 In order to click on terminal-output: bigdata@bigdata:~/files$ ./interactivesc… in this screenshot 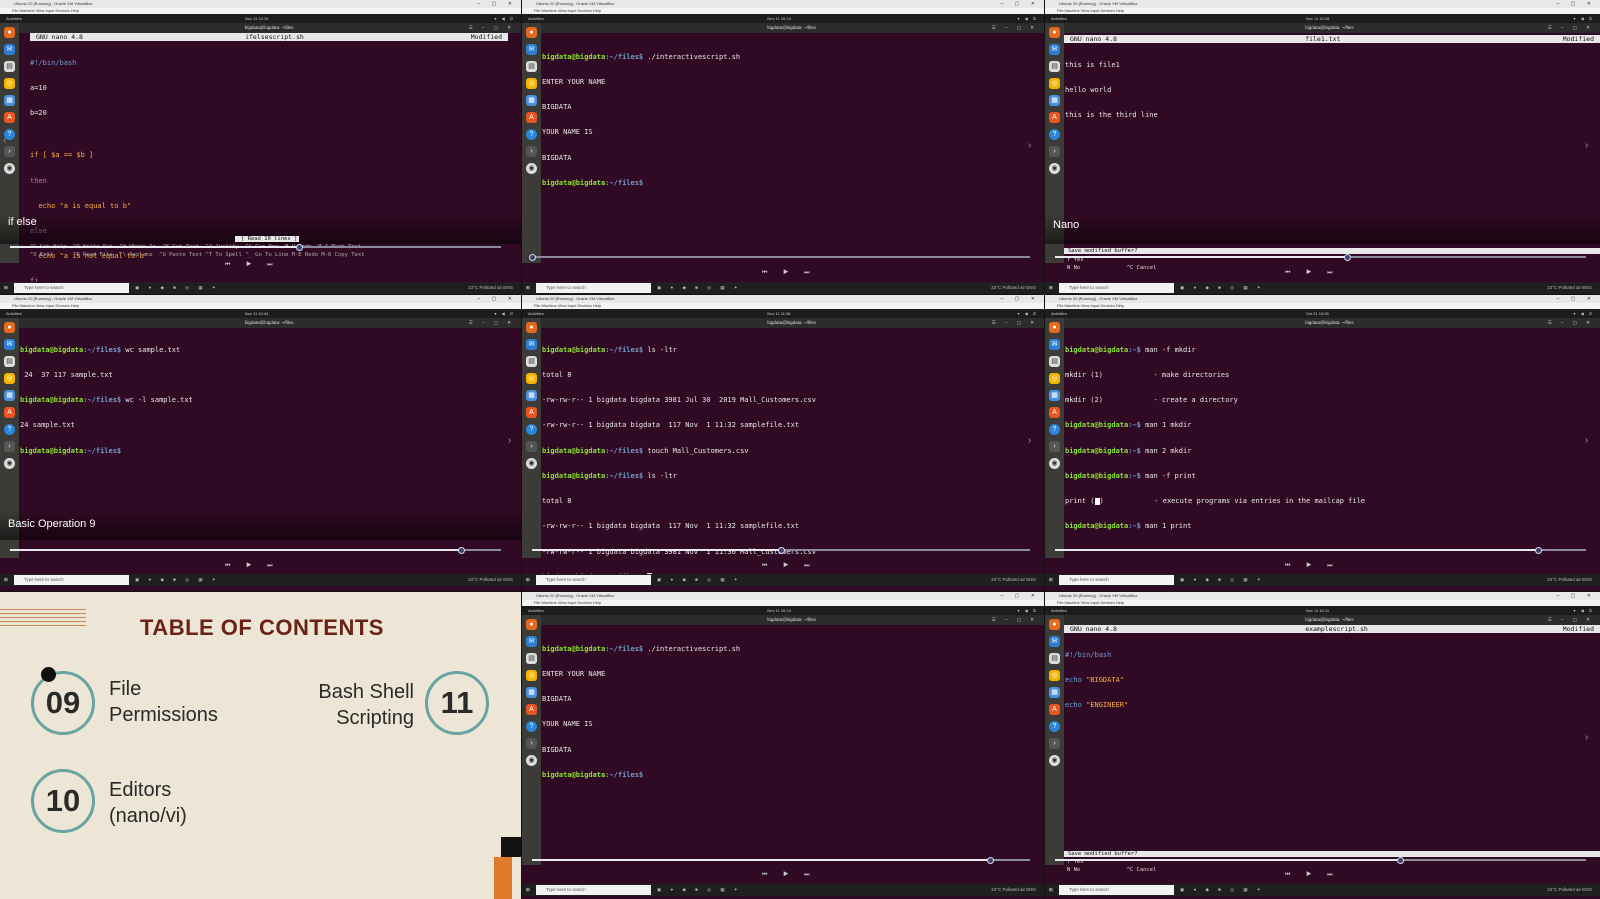, I will do `click(641, 712)`.